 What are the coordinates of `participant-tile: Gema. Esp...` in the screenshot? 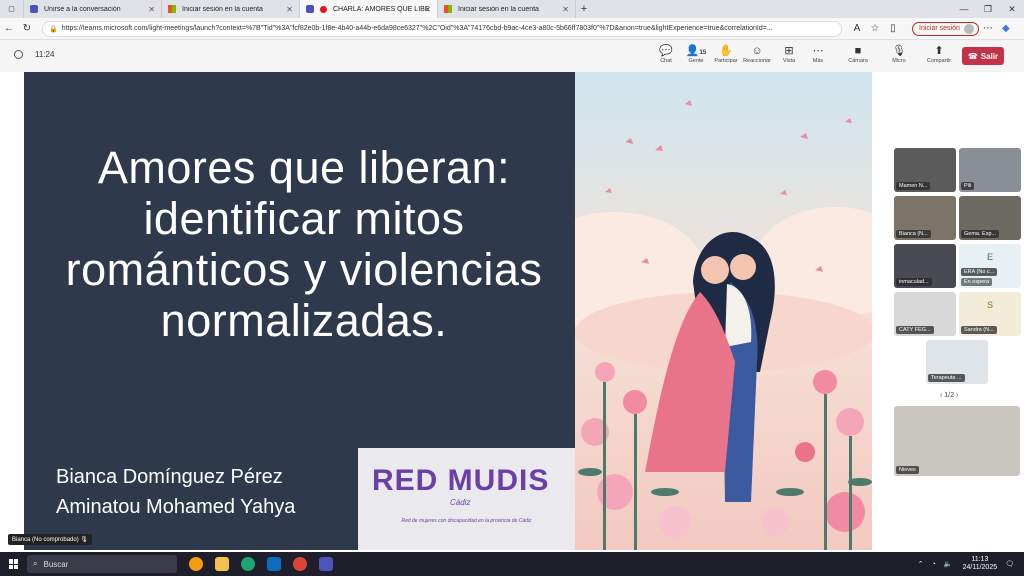 It's located at (990, 218).